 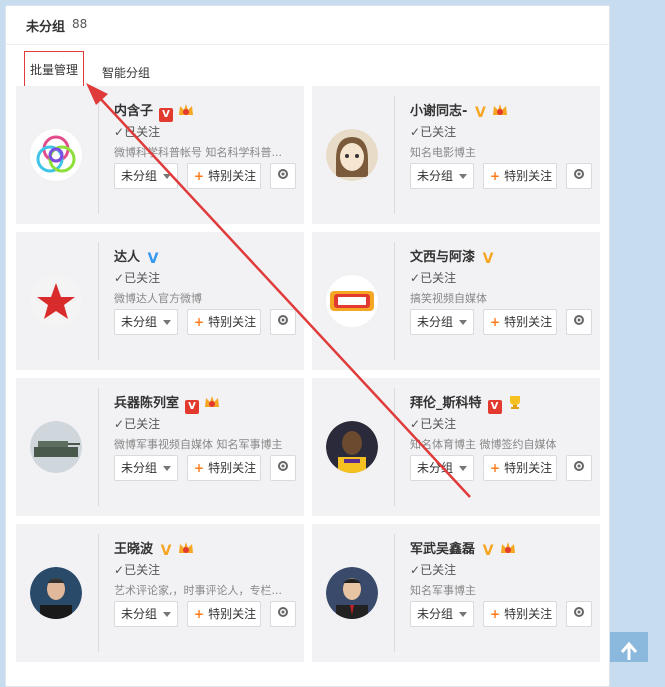 I want to click on group-title: 未分组, so click(x=46, y=27).